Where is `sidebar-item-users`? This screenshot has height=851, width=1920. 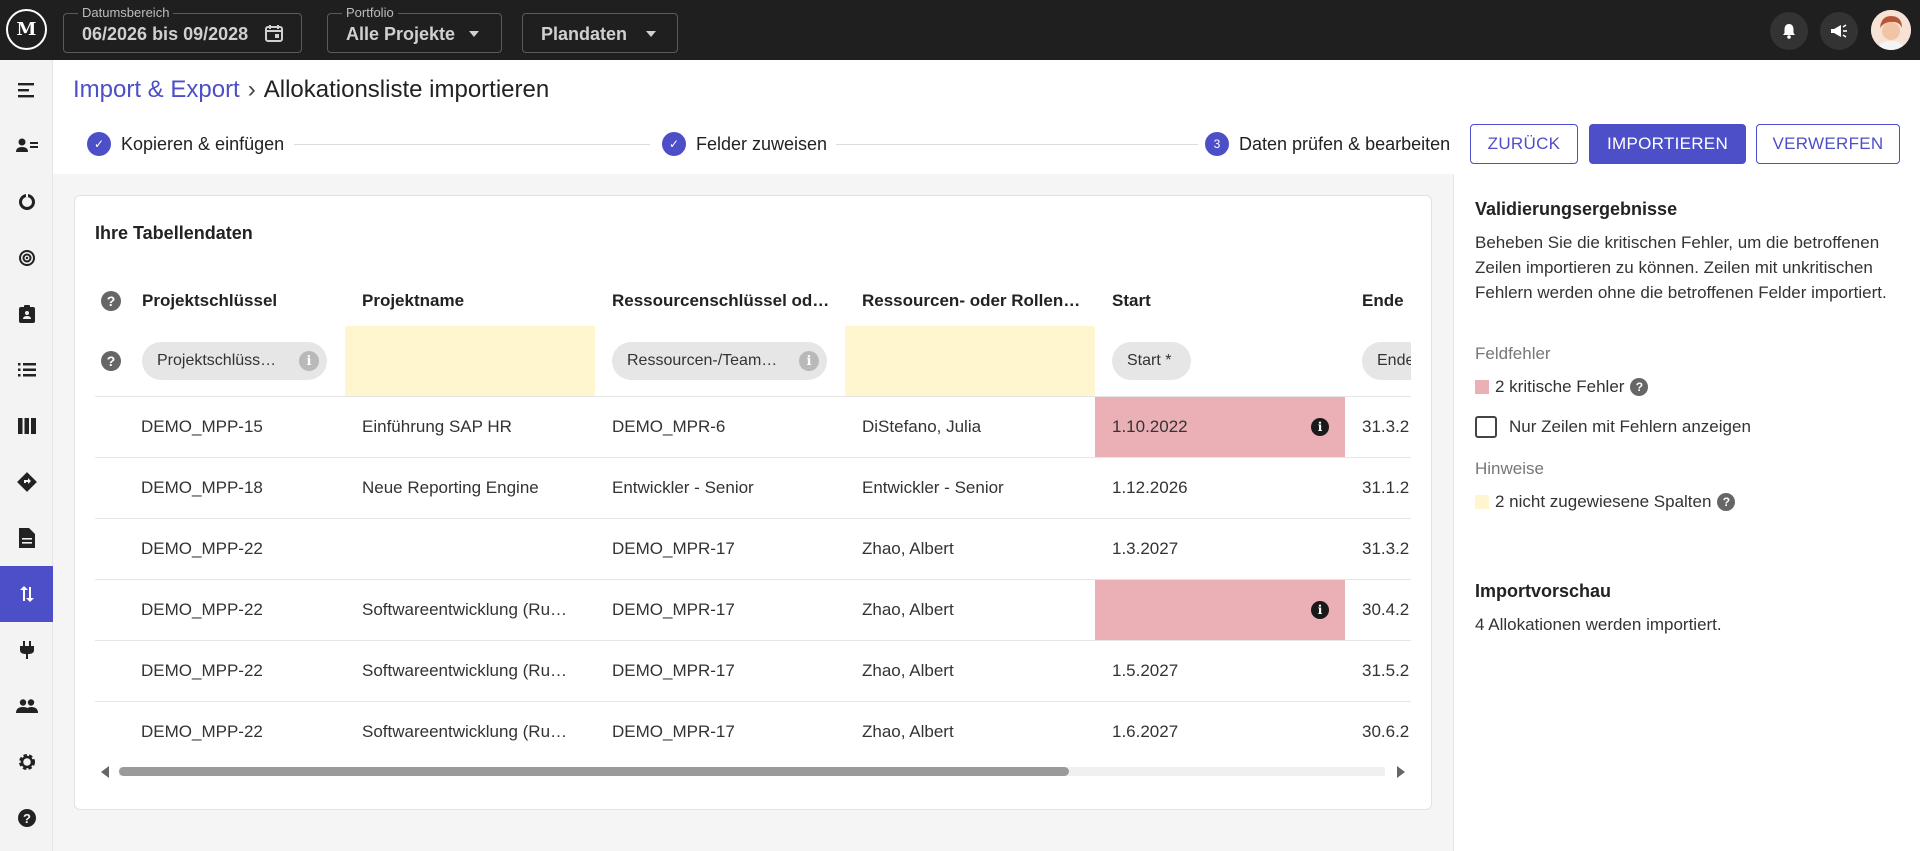 sidebar-item-users is located at coordinates (26, 706).